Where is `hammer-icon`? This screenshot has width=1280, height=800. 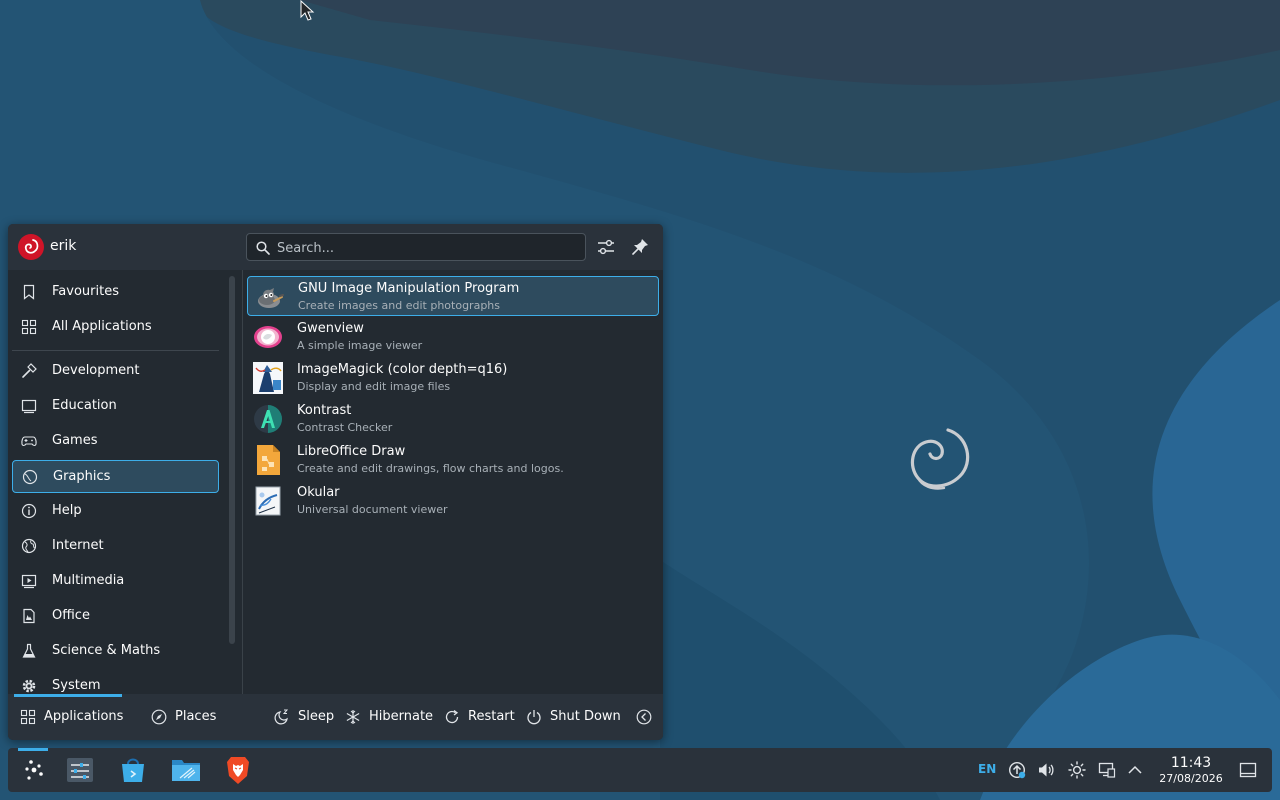
hammer-icon is located at coordinates (29, 370).